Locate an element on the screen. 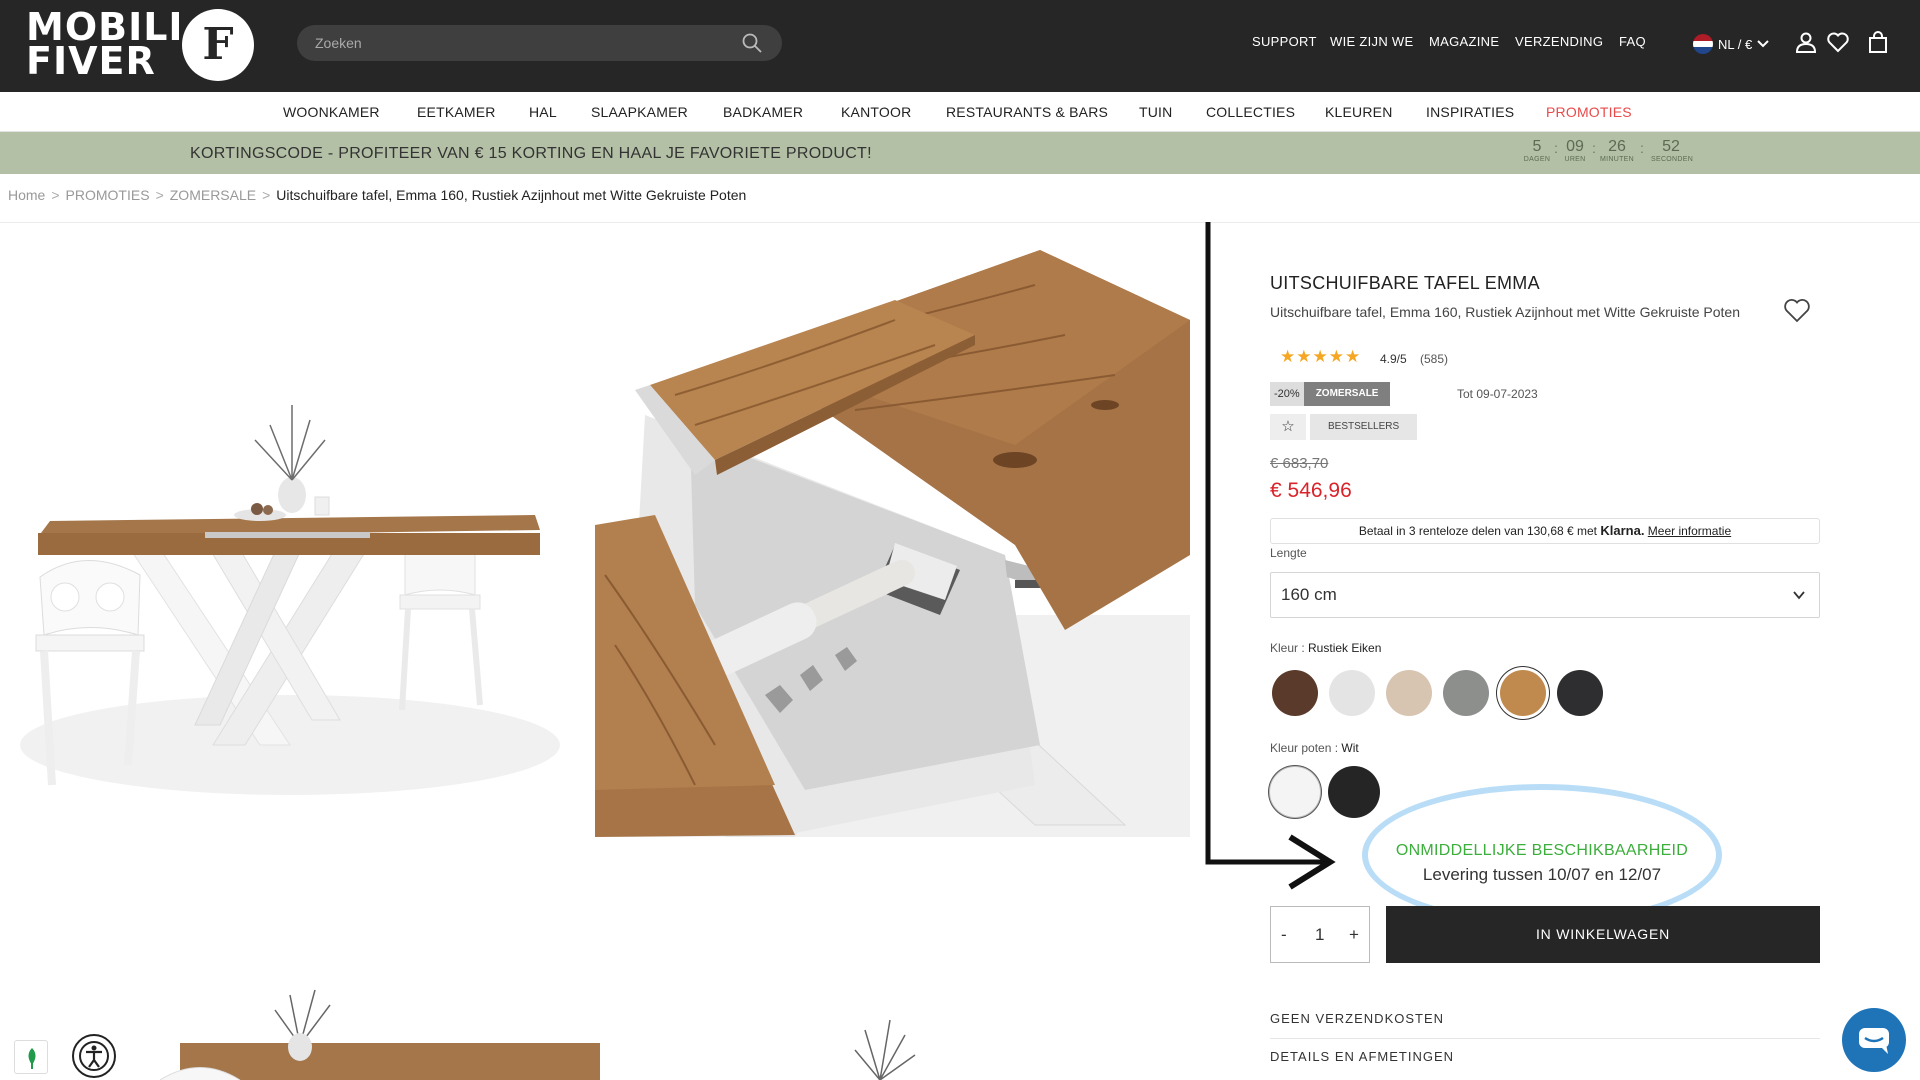 This screenshot has height=1080, width=1920. cat-promoties: PROMOTIES is located at coordinates (1589, 112).